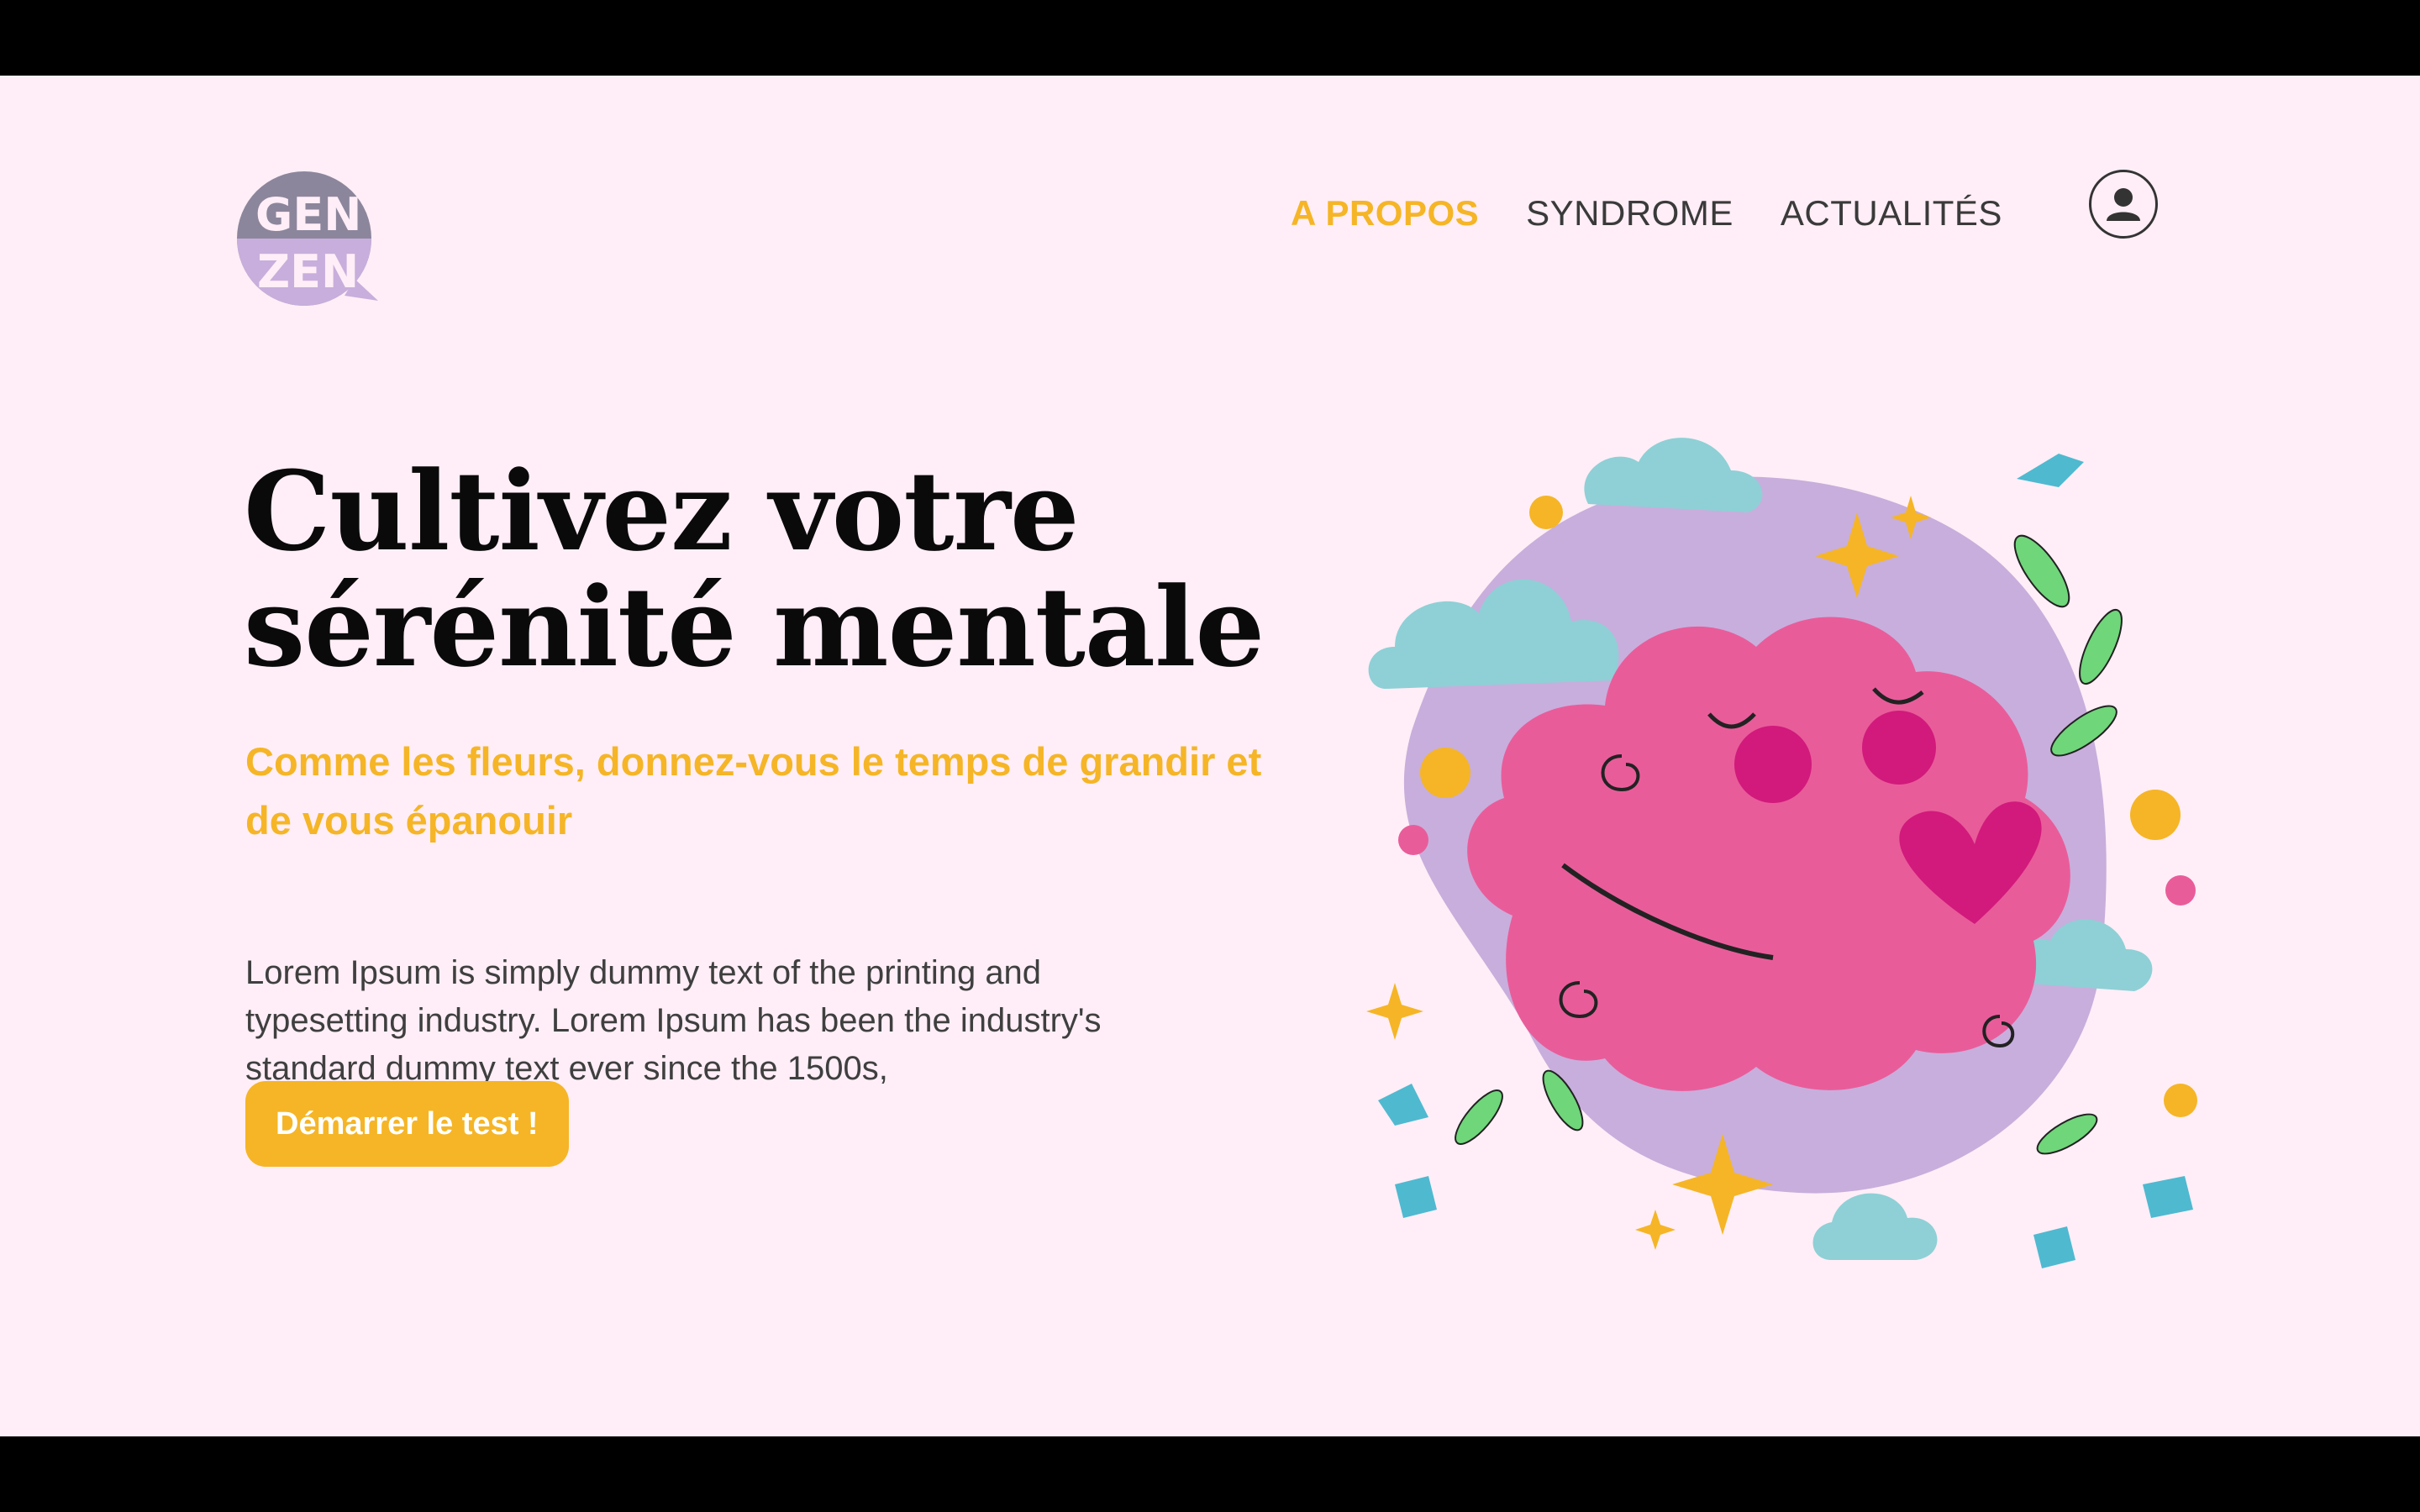 This screenshot has height=1512, width=2420. I want to click on user-account-button, so click(2123, 204).